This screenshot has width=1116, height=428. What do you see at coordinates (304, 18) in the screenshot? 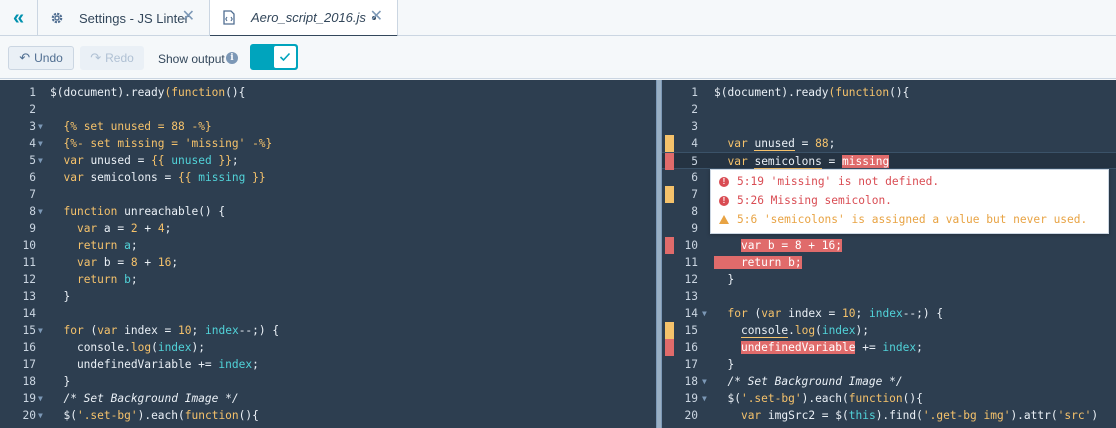
I see `tab-aero-script: Aero_script_2016.js ✕` at bounding box center [304, 18].